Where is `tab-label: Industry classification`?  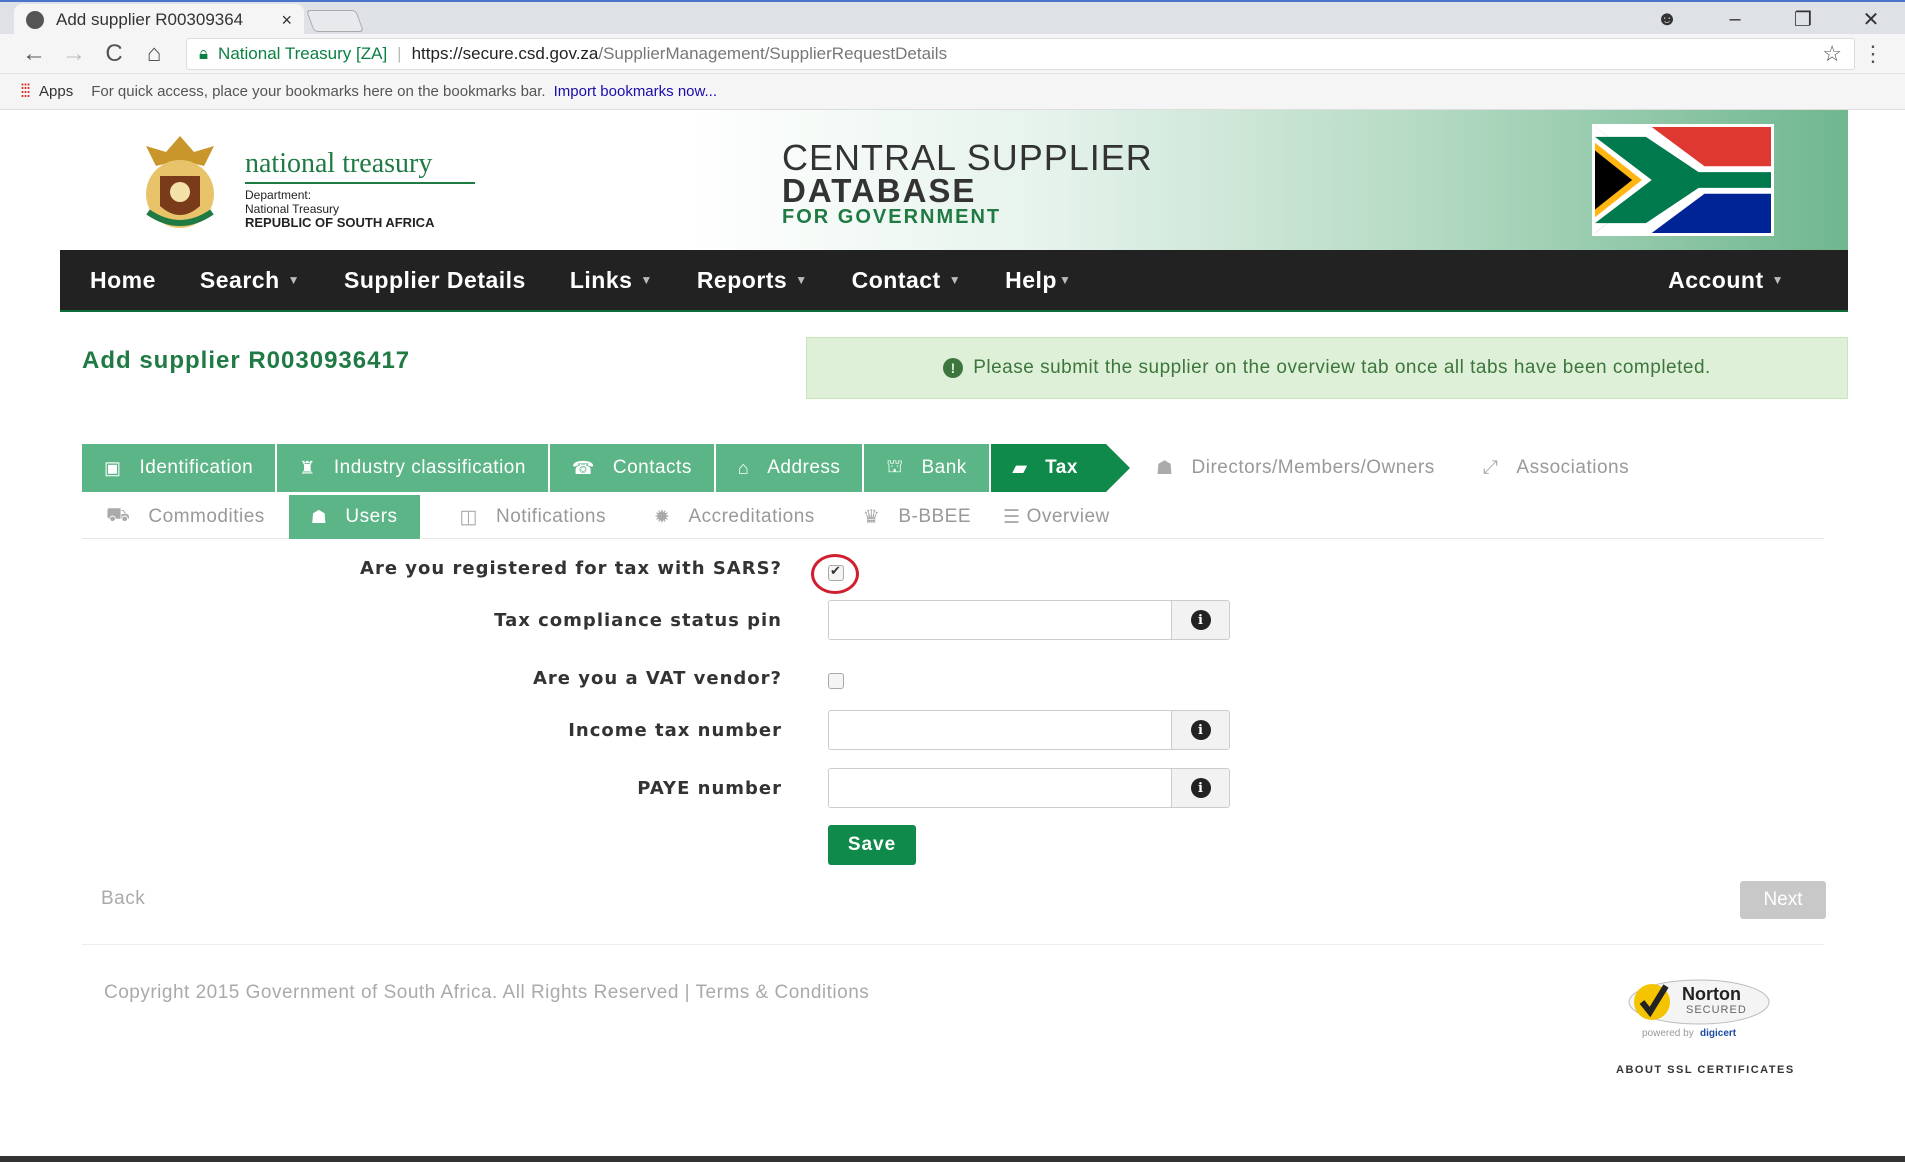 tab-label: Industry classification is located at coordinates (429, 467).